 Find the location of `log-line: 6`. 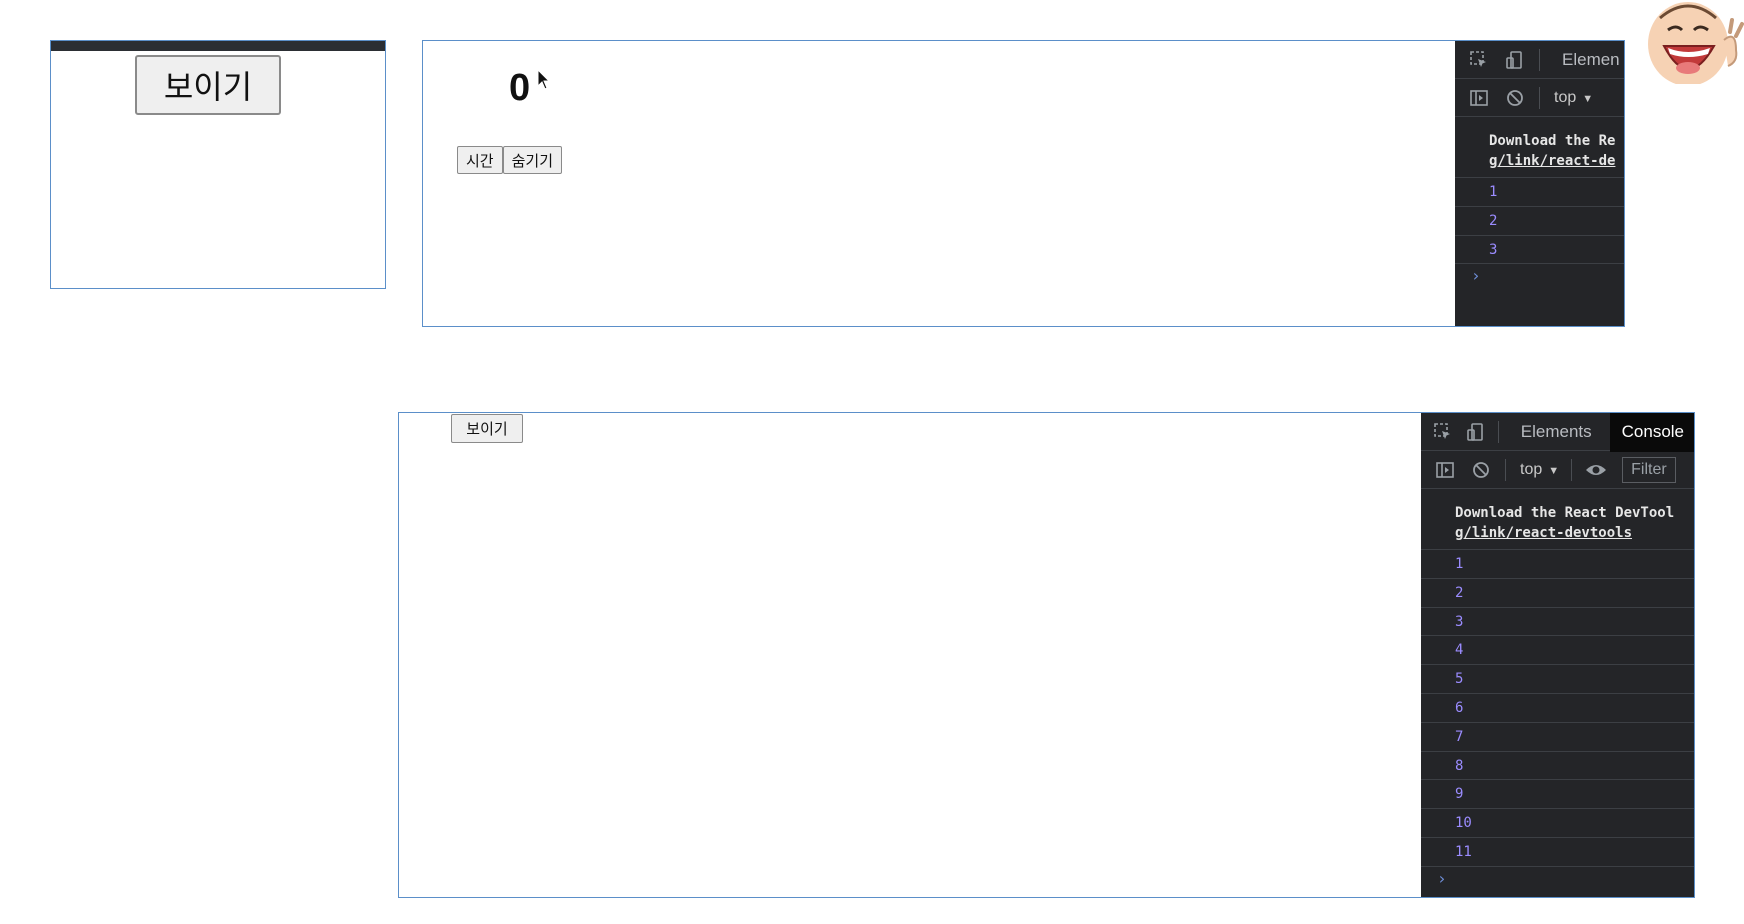

log-line: 6 is located at coordinates (1557, 708).